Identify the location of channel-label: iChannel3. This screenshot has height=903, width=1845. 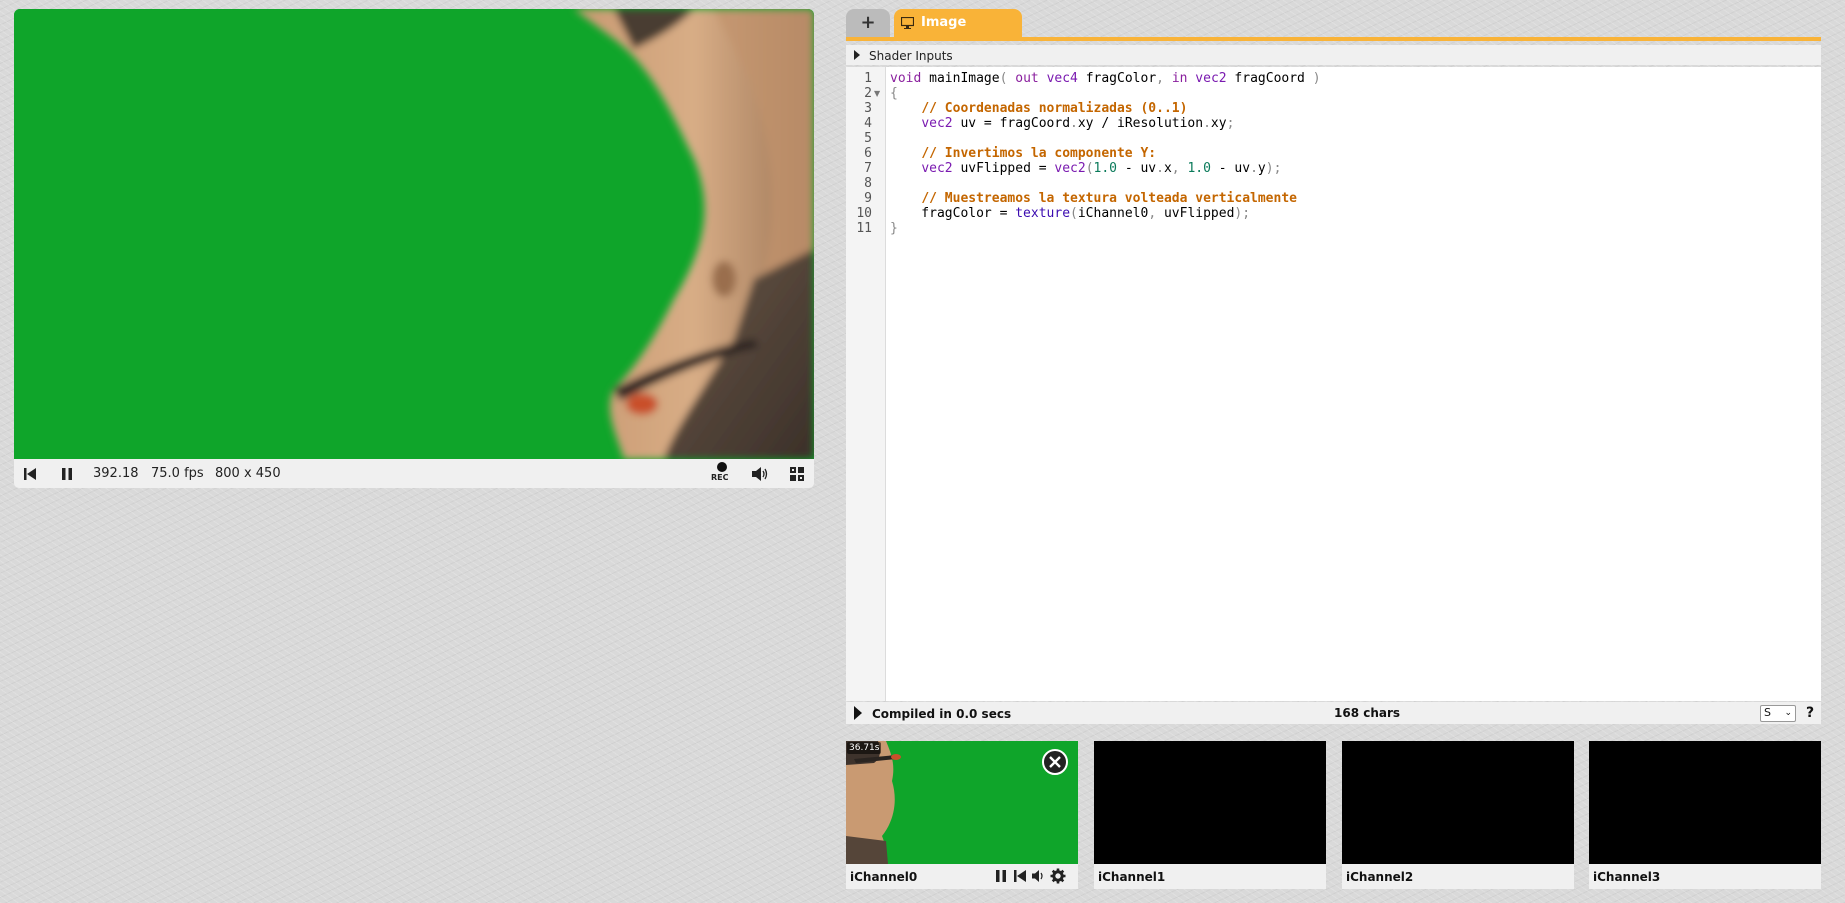
(1626, 877).